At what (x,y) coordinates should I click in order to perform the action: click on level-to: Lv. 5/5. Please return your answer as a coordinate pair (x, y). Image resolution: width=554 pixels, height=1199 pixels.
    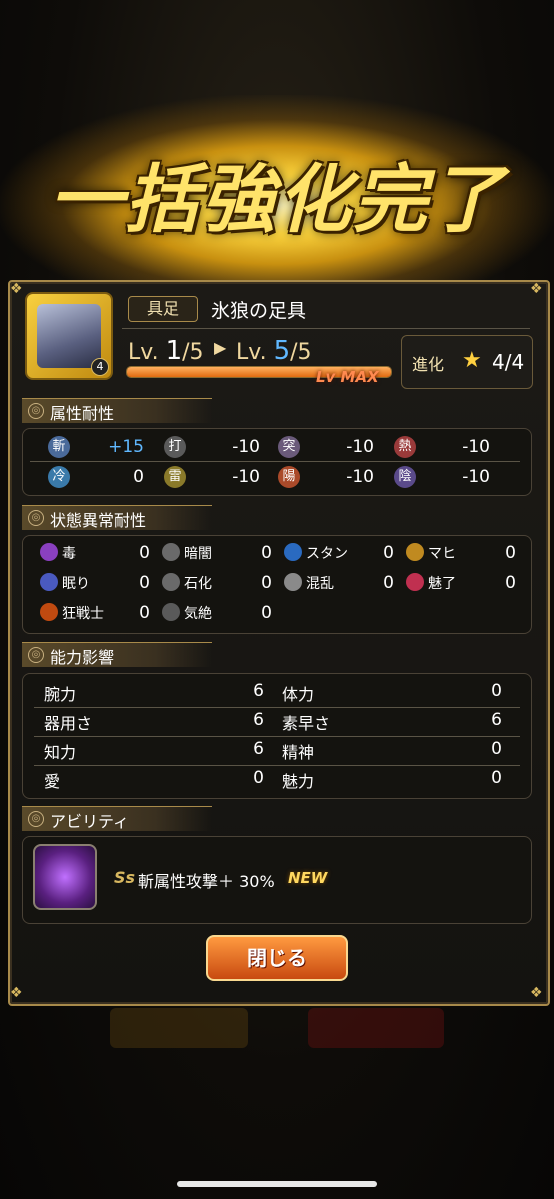
    Looking at the image, I should click on (274, 351).